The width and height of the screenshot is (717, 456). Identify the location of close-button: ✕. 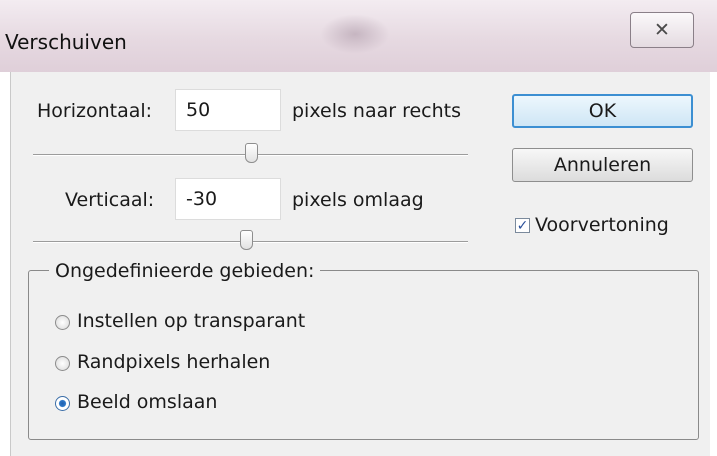
(662, 30).